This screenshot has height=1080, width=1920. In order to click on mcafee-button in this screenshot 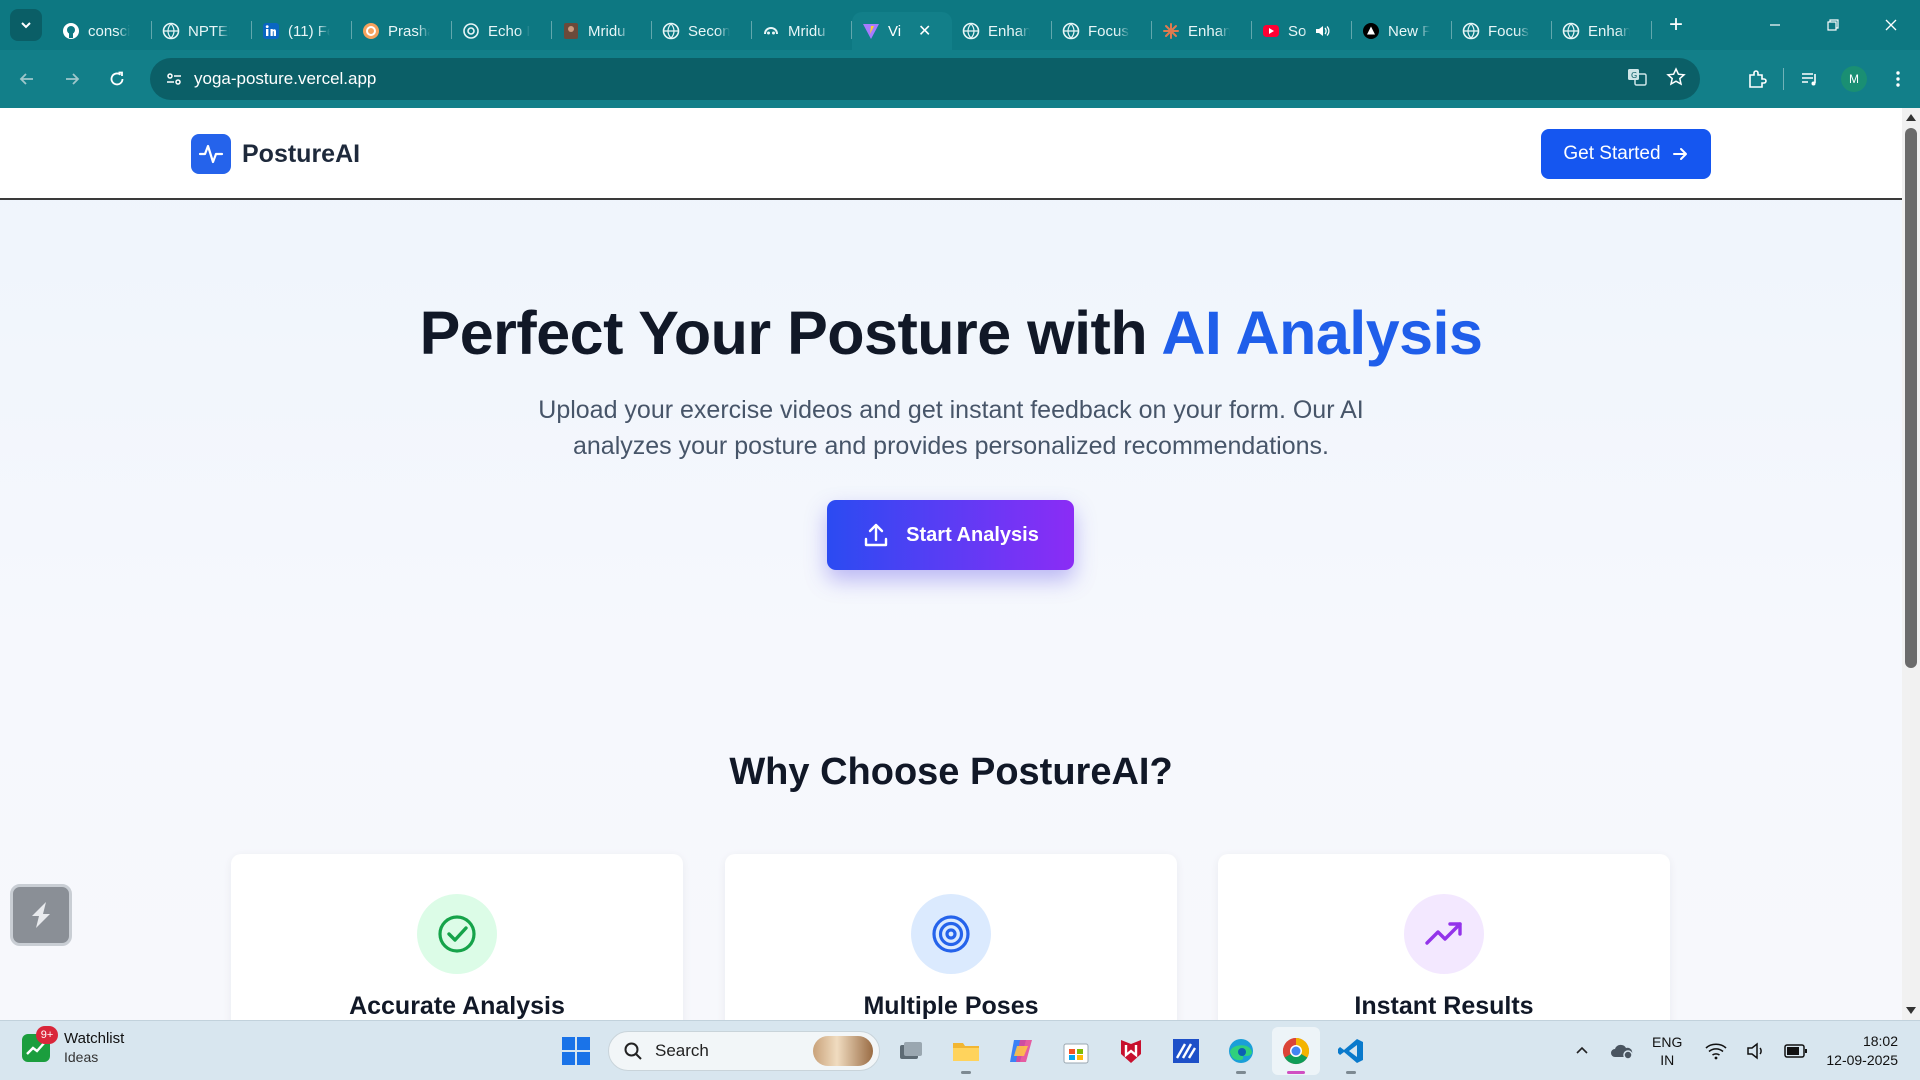, I will do `click(1131, 1051)`.